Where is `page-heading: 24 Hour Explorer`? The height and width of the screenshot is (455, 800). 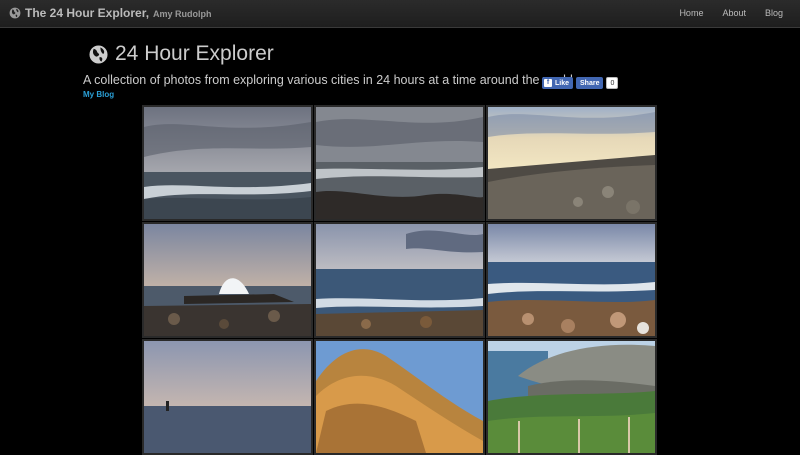
page-heading: 24 Hour Explorer is located at coordinates (194, 53).